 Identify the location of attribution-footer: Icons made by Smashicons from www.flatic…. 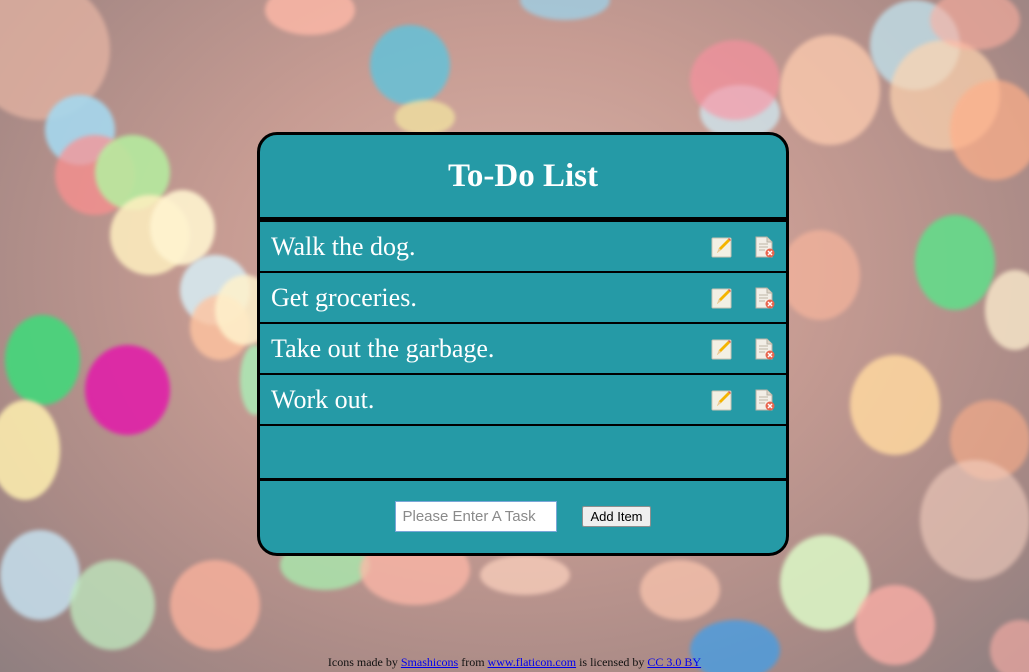
(514, 662).